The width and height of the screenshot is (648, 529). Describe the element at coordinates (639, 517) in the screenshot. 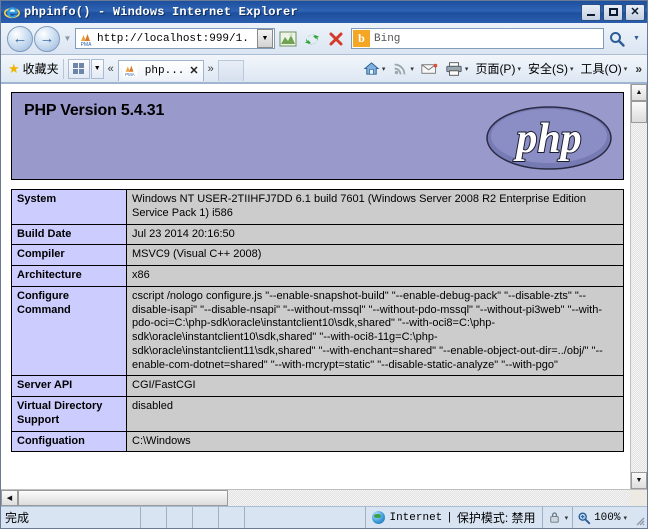

I see `resize-grip-icon` at that location.